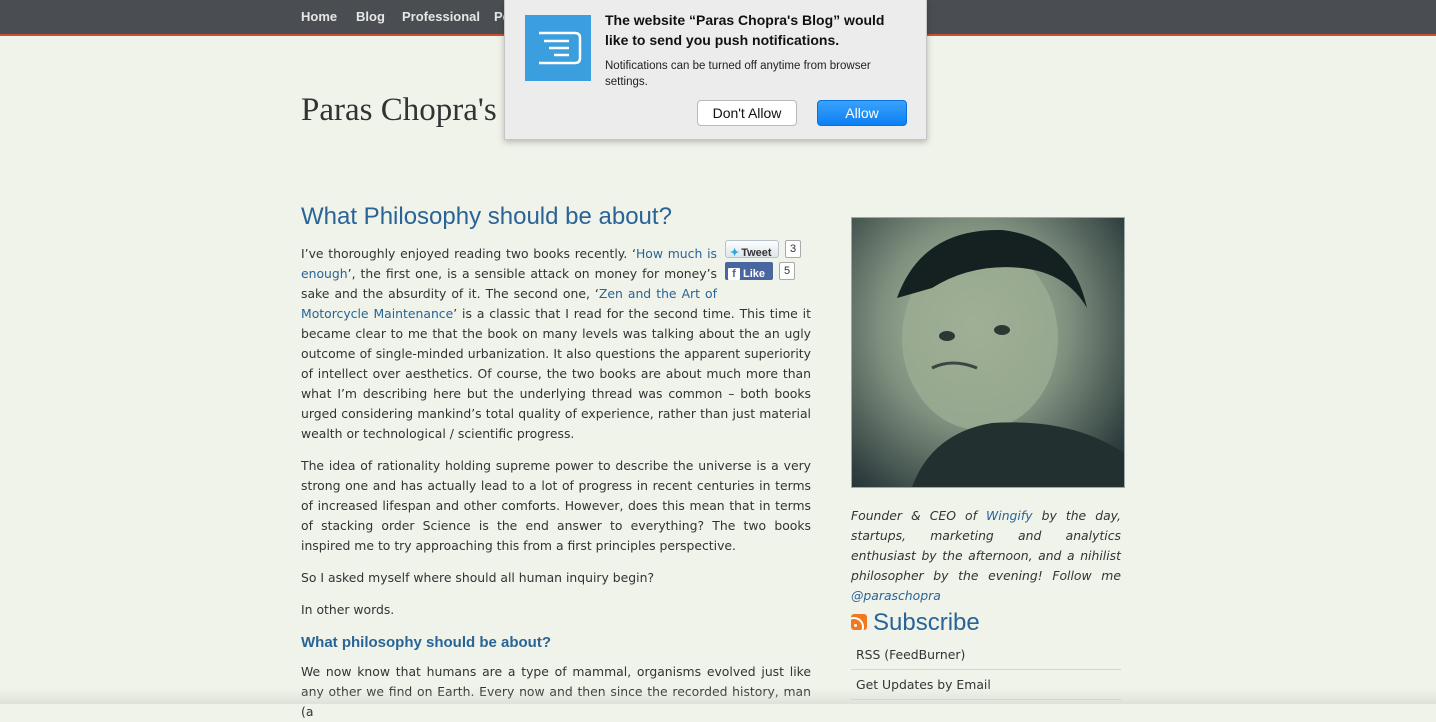  What do you see at coordinates (896, 595) in the screenshot?
I see `link-twitter-handle: @paraschopra` at bounding box center [896, 595].